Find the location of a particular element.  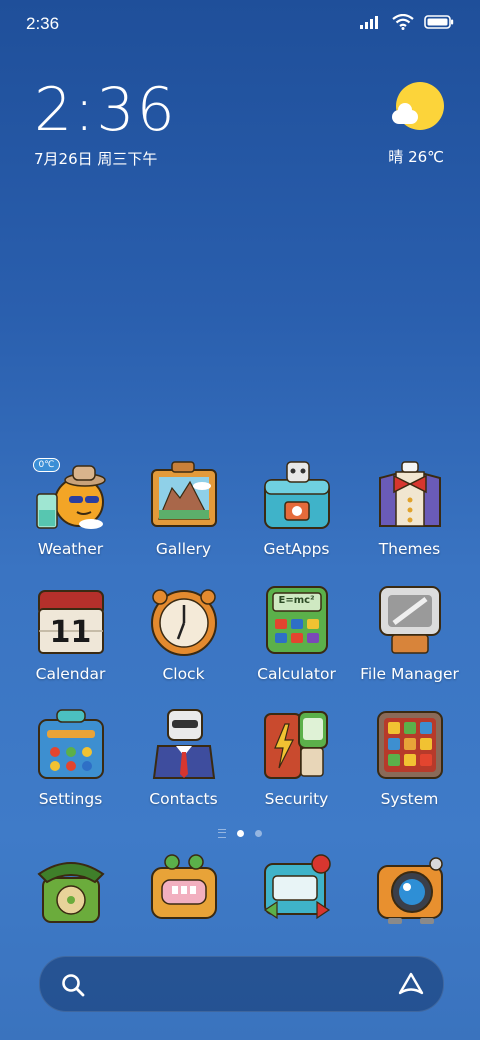

page-list-indicator is located at coordinates (222, 833).